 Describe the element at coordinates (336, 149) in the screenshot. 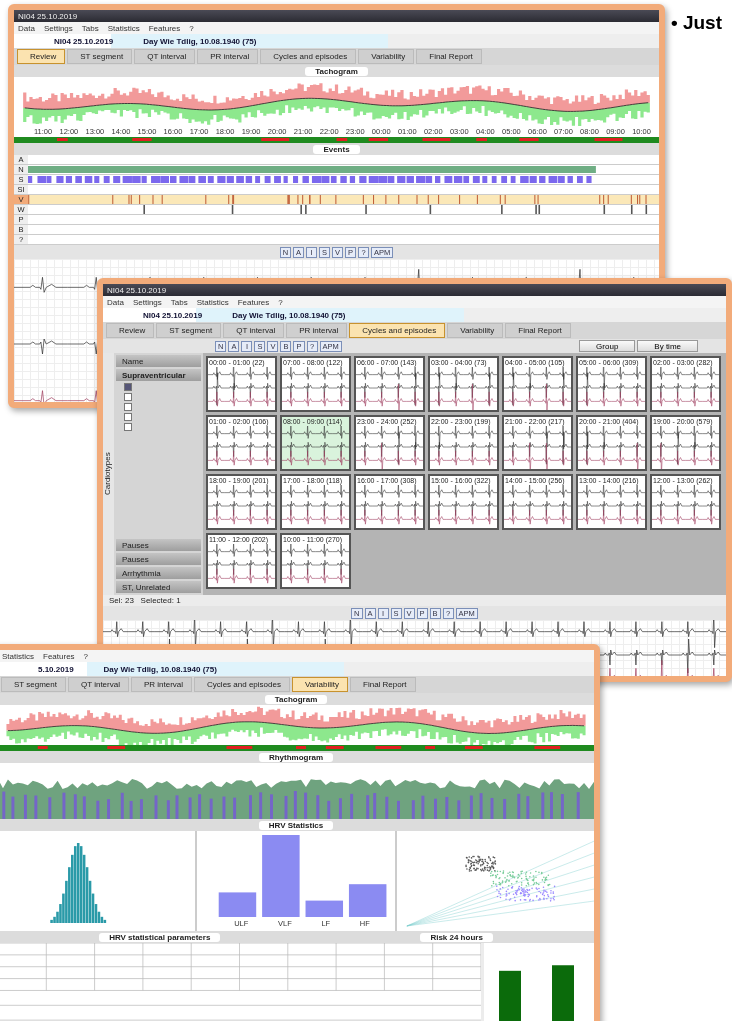

I see `panel-title: Events` at that location.